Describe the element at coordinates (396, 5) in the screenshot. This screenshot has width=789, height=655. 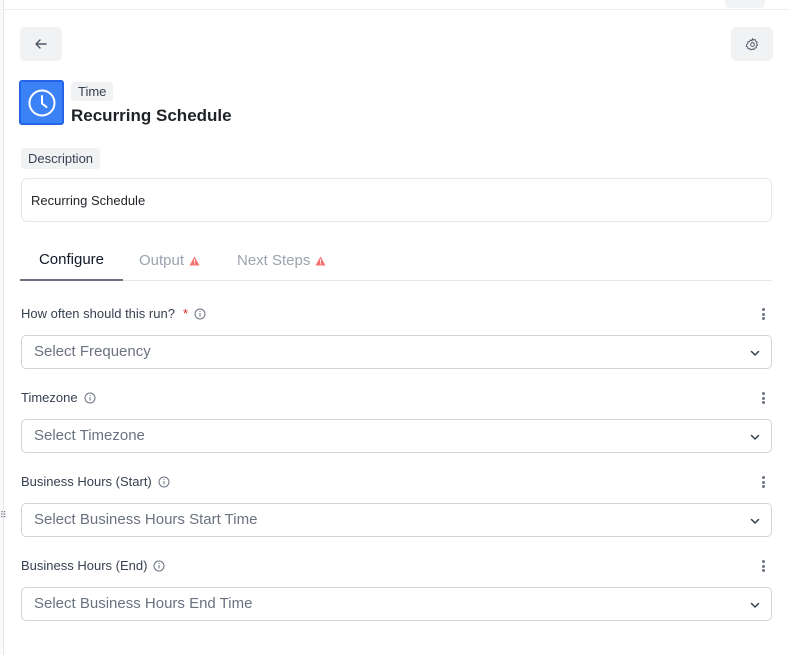
I see `top-divider` at that location.